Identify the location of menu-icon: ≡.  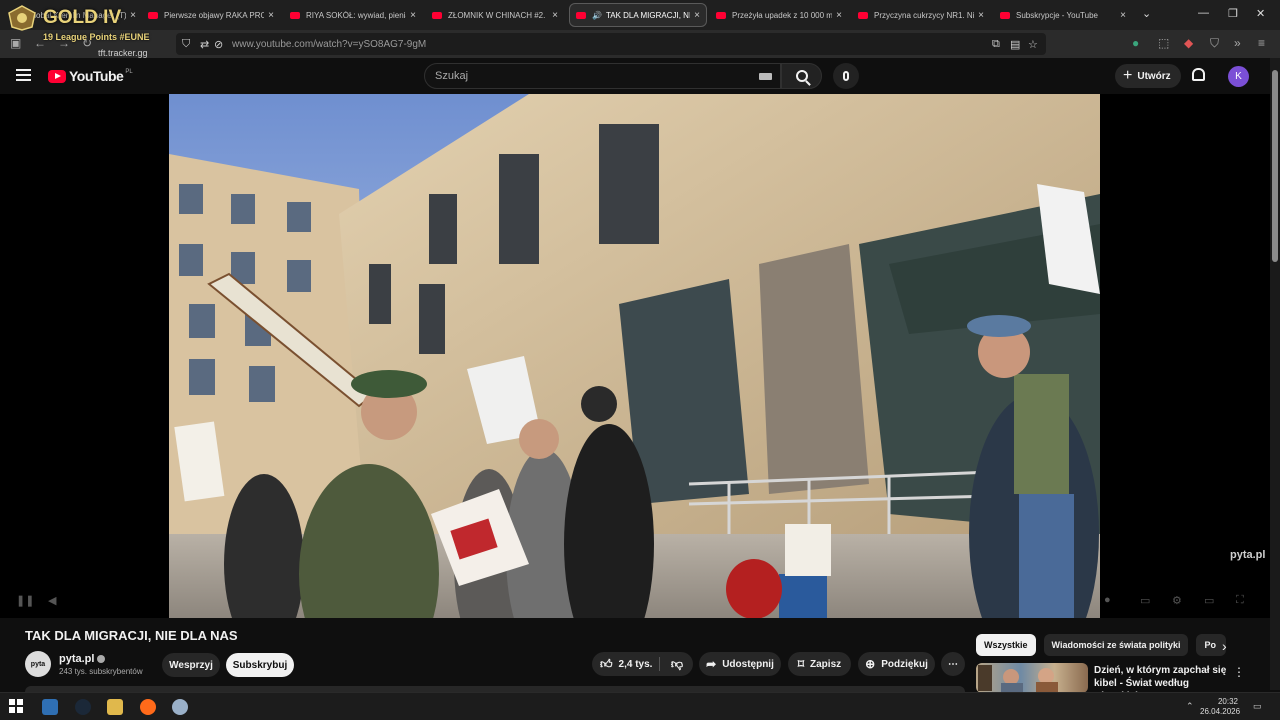
(1261, 43).